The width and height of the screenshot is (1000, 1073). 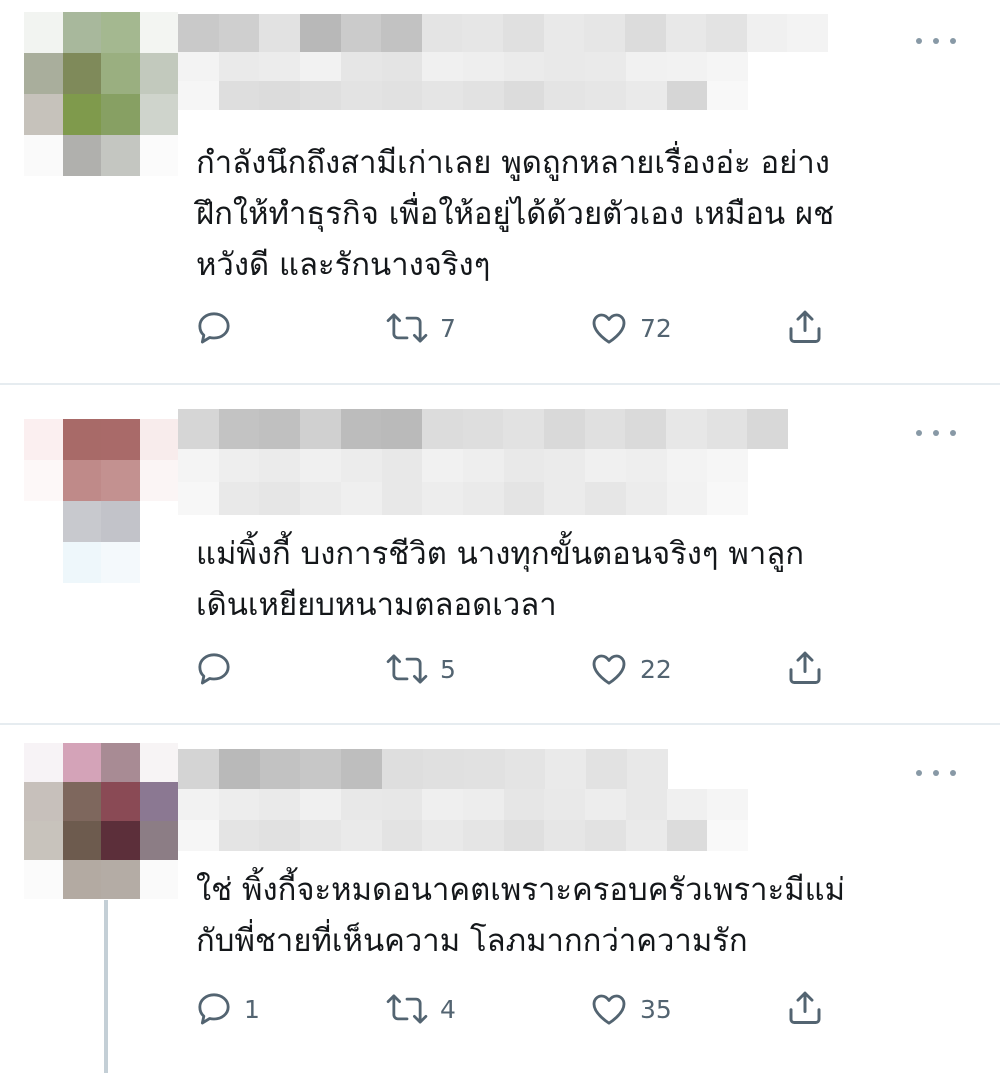 What do you see at coordinates (630, 1009) in the screenshot?
I see `like-button: 35` at bounding box center [630, 1009].